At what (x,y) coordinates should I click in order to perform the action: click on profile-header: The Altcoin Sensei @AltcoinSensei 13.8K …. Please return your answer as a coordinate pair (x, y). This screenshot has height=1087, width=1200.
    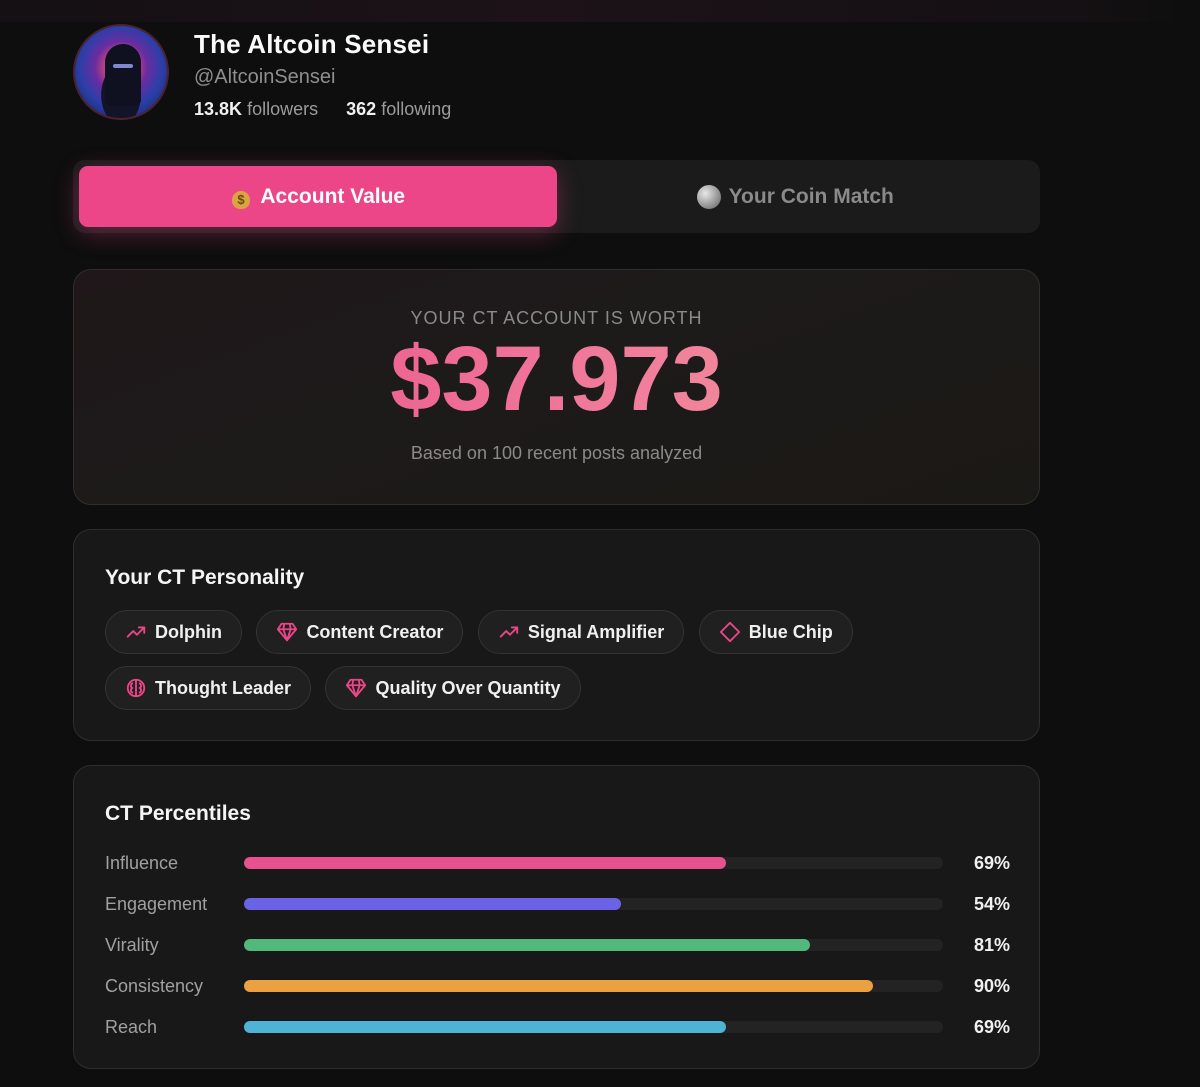
    Looking at the image, I should click on (262, 72).